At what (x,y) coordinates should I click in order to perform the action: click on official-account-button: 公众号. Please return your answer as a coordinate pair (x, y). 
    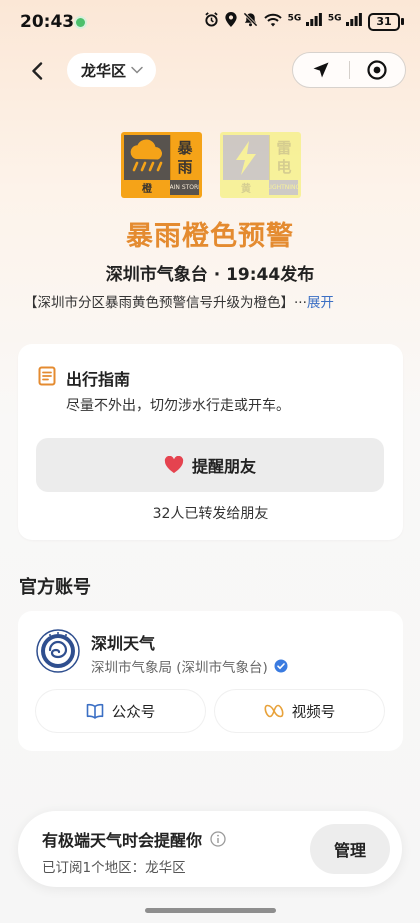
    Looking at the image, I should click on (120, 711).